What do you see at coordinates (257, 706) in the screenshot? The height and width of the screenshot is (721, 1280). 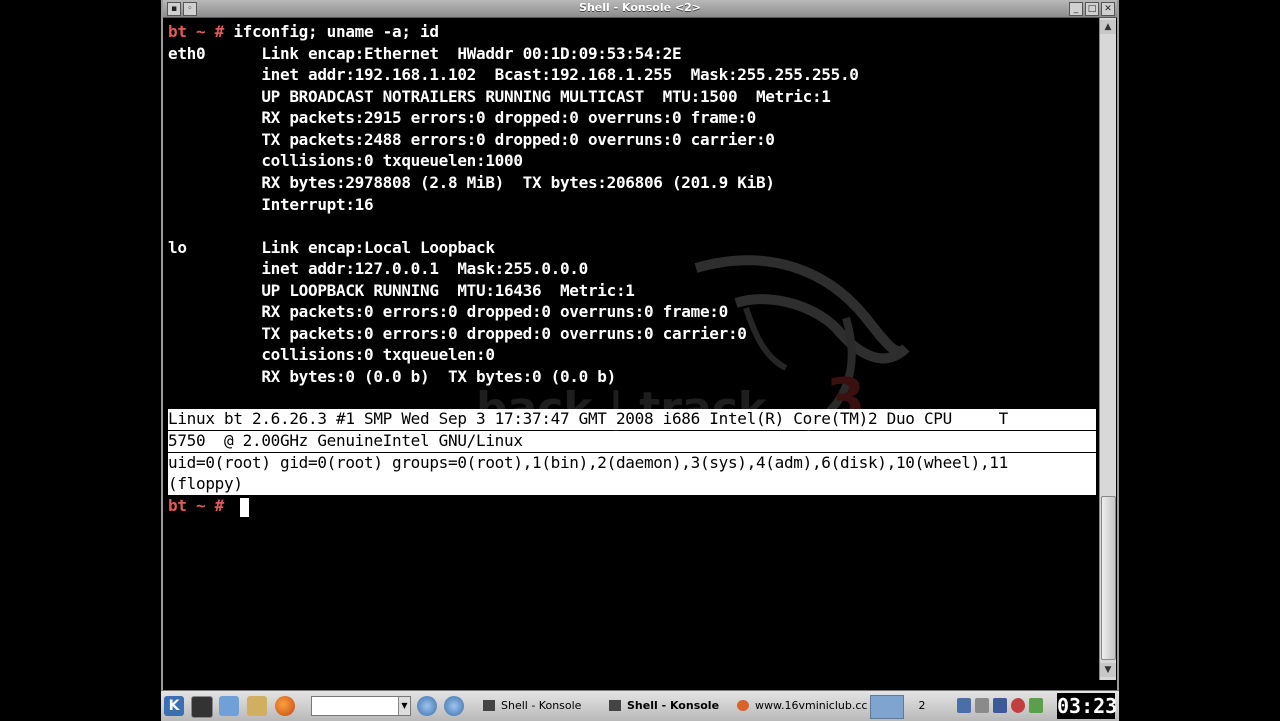 I see `tools-icon` at bounding box center [257, 706].